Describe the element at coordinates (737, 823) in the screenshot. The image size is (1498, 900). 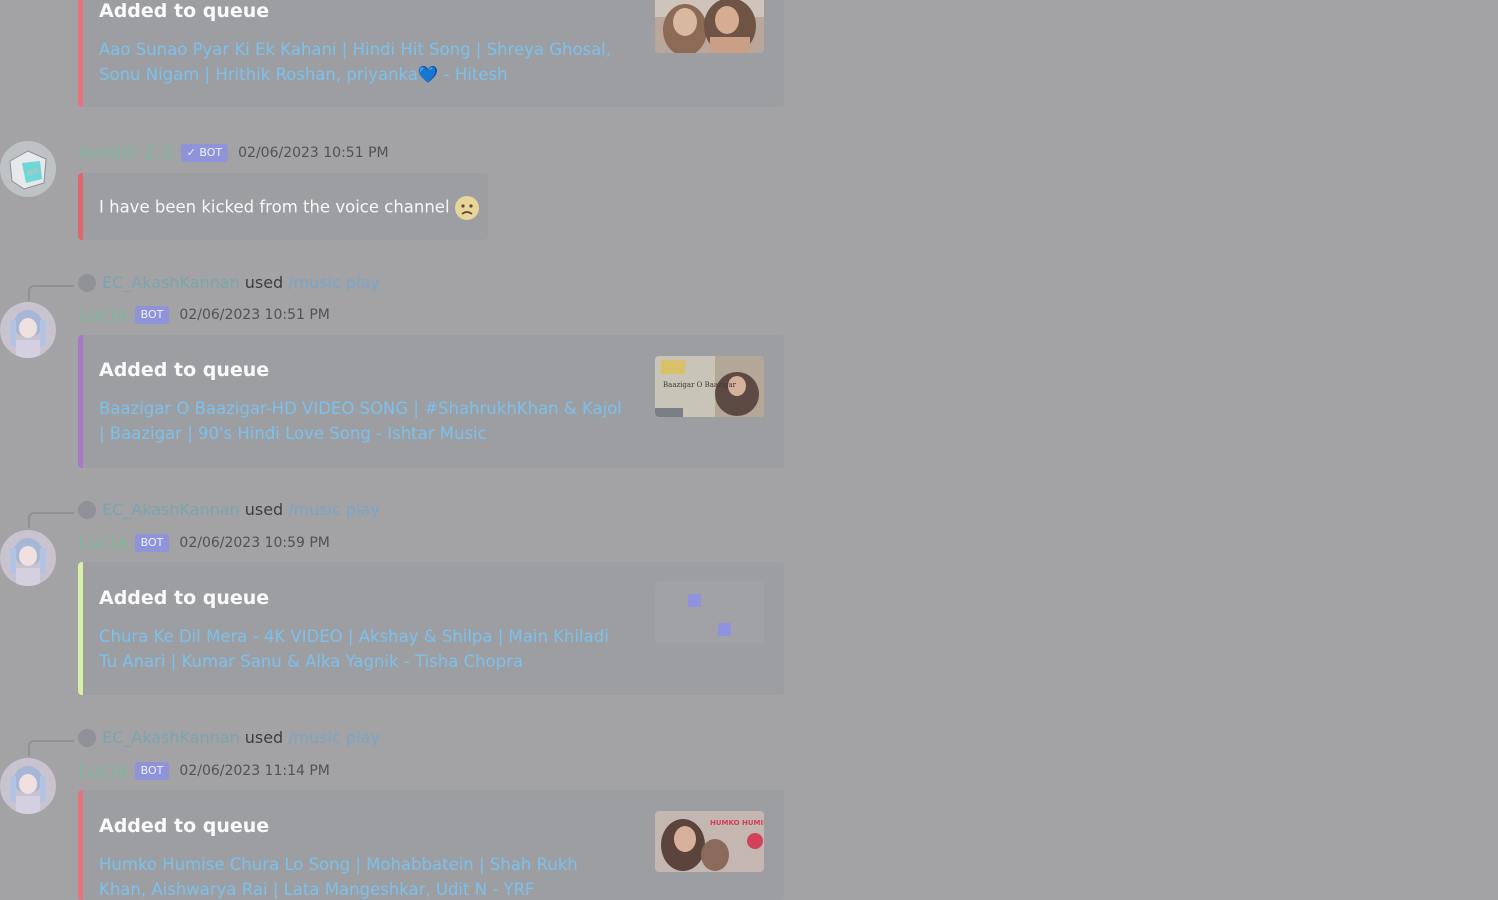
I see `thumbnail-title: HUMKO HUMISE CHURA LO` at that location.